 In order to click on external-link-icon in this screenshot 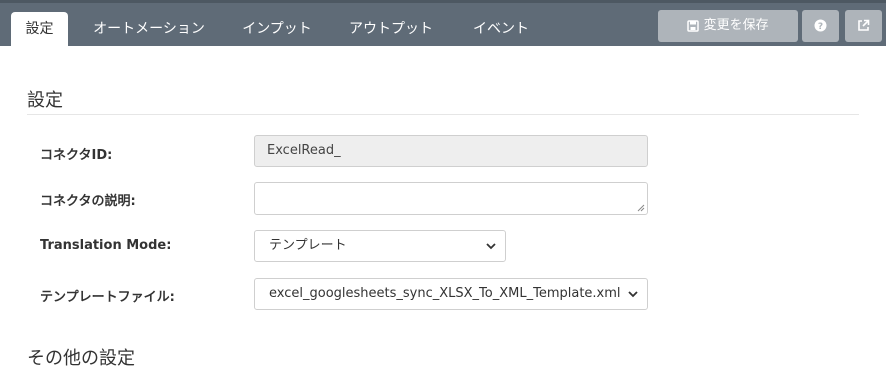, I will do `click(863, 25)`.